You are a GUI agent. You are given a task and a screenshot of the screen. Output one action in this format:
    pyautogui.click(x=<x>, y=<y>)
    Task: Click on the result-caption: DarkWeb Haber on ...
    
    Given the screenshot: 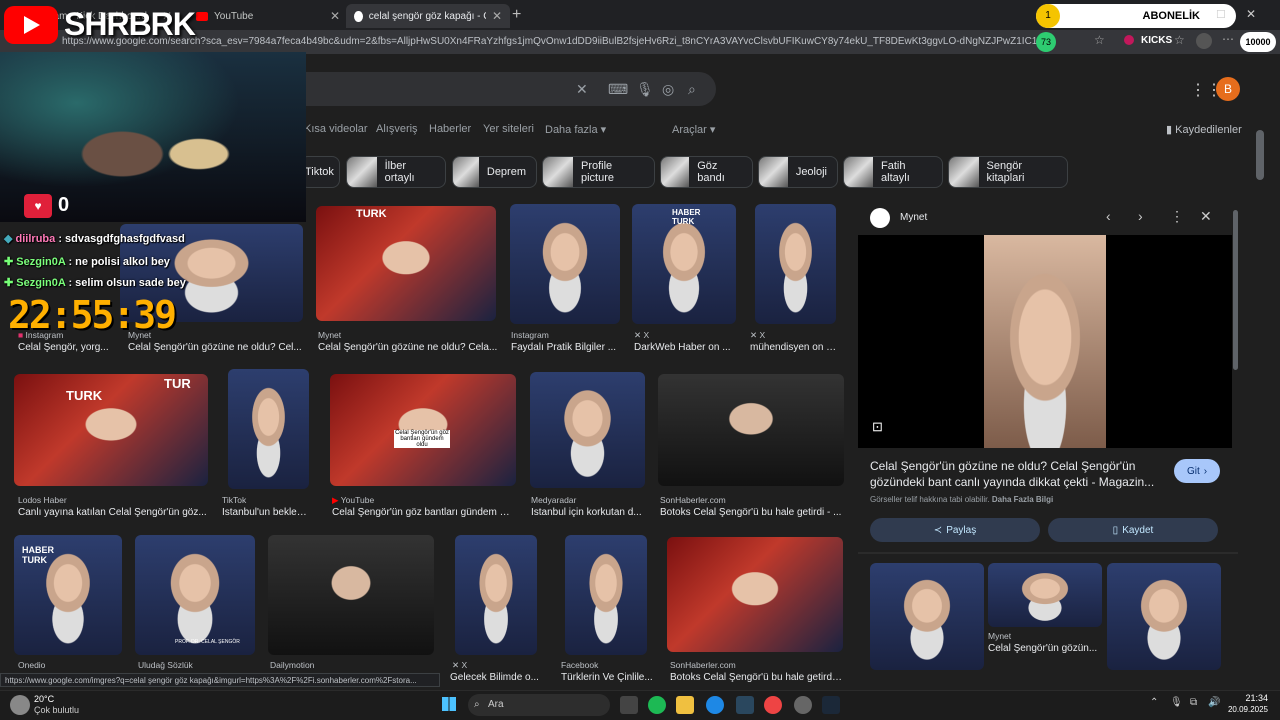 What is the action you would take?
    pyautogui.click(x=686, y=347)
    